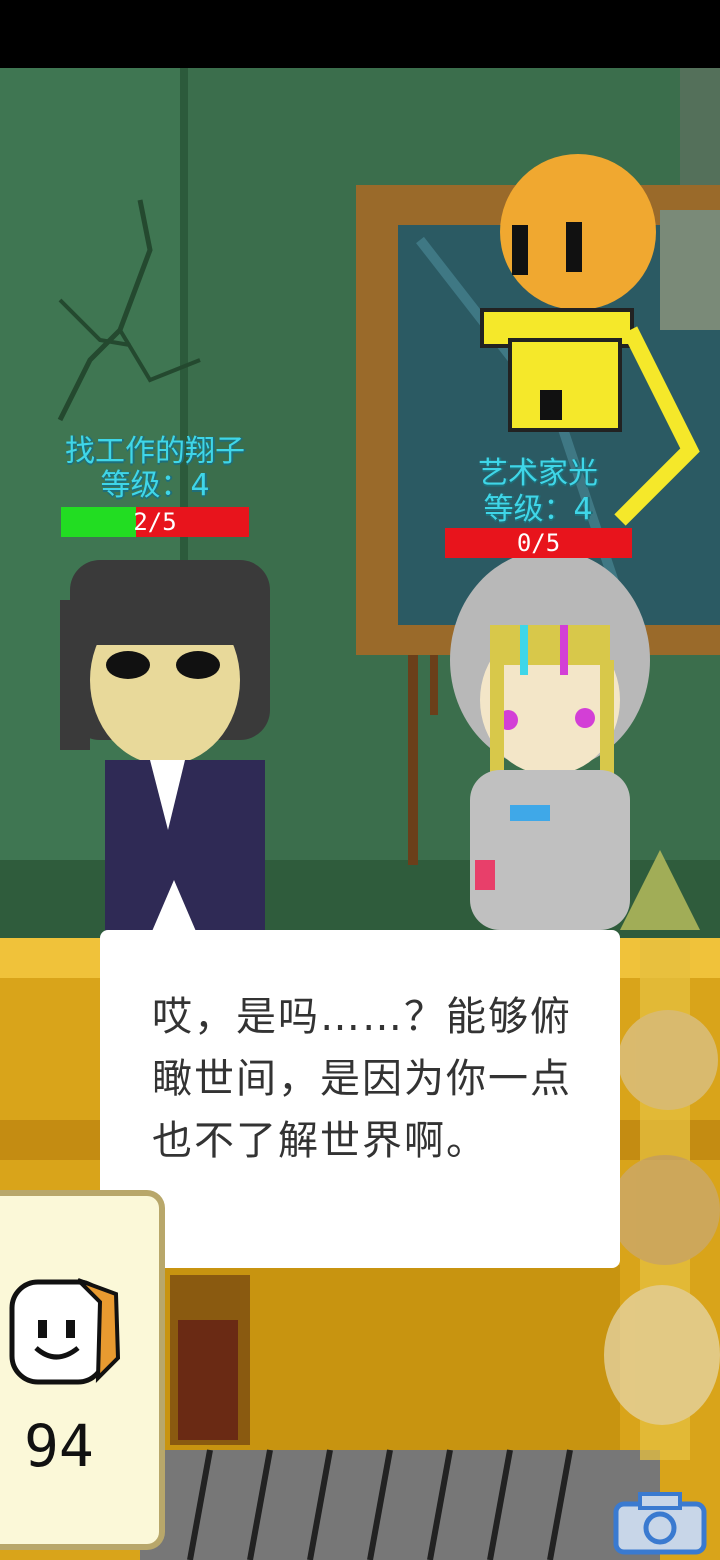 The image size is (720, 1560). What do you see at coordinates (65, 1331) in the screenshot?
I see `bread-icon` at bounding box center [65, 1331].